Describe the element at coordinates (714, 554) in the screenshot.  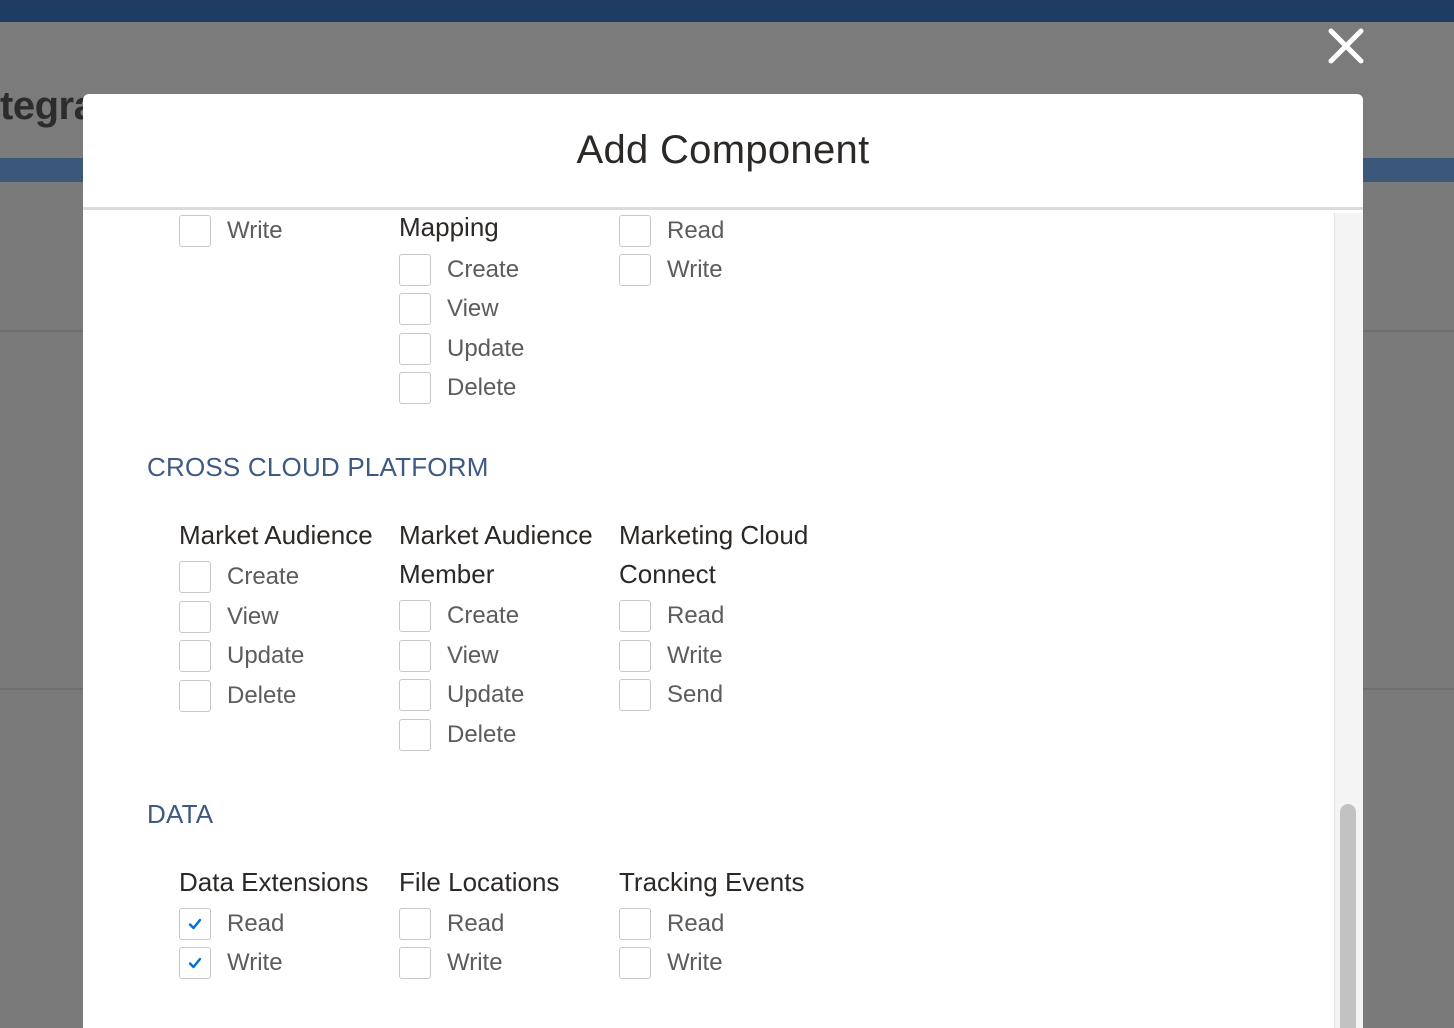
I see `group-title-marketing-cloud-connect: Marketing Cloud Connect` at that location.